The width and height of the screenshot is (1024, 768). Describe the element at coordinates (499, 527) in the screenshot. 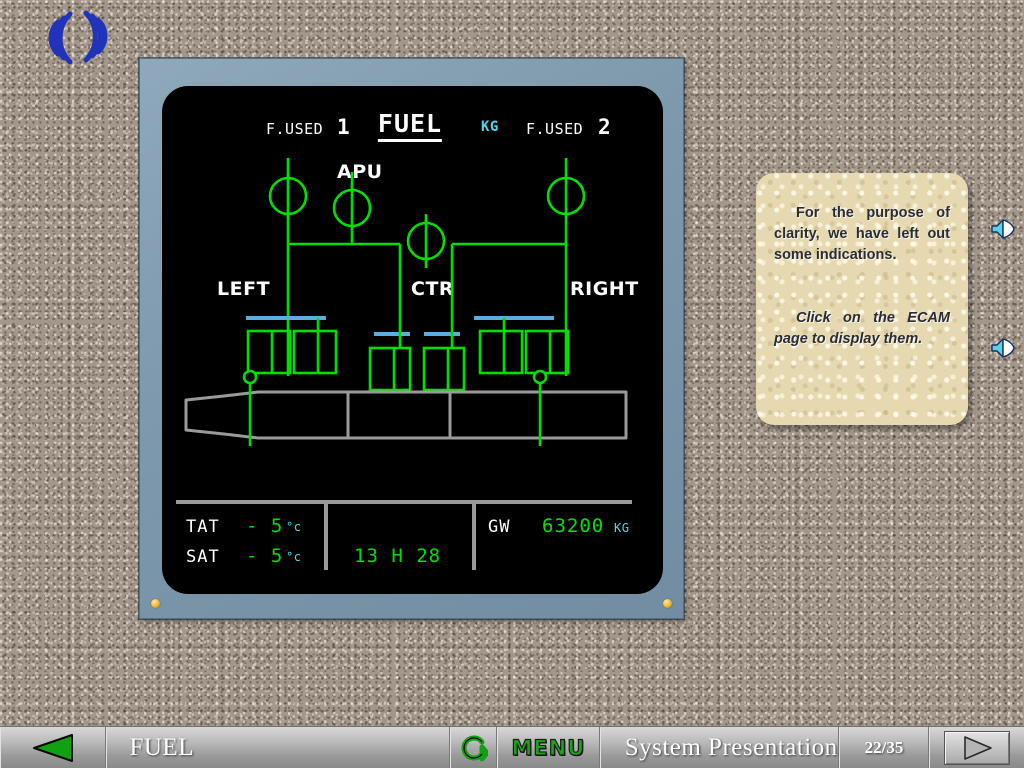

I see `gross-weight-label: GW` at that location.